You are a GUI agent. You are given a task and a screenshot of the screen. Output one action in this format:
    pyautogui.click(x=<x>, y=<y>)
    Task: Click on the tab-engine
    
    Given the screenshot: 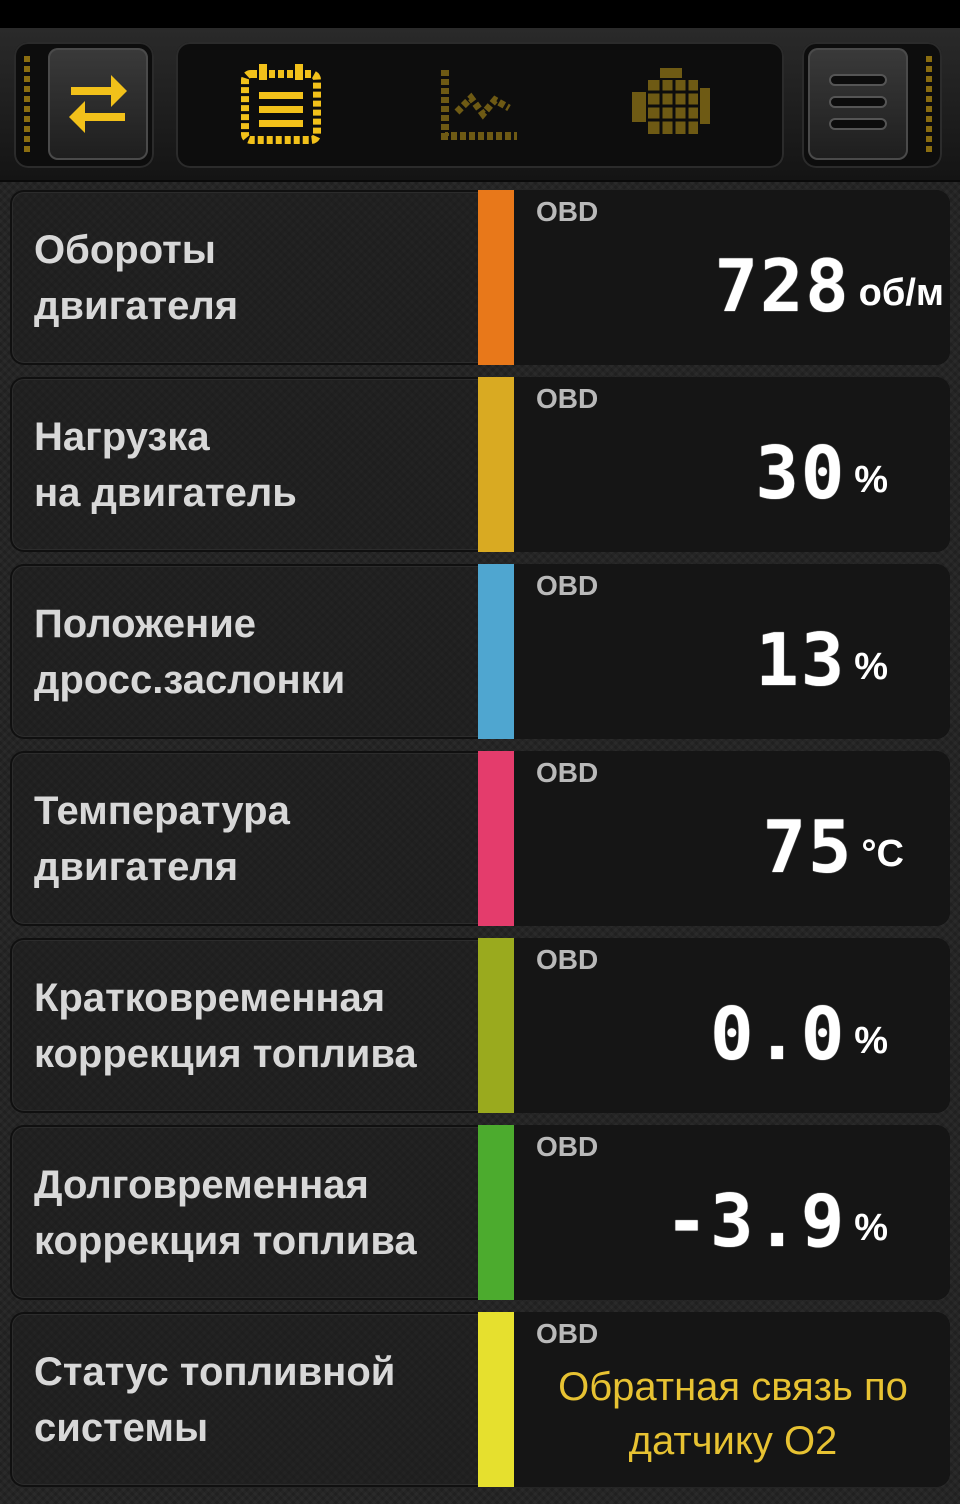 What is the action you would take?
    pyautogui.click(x=671, y=106)
    